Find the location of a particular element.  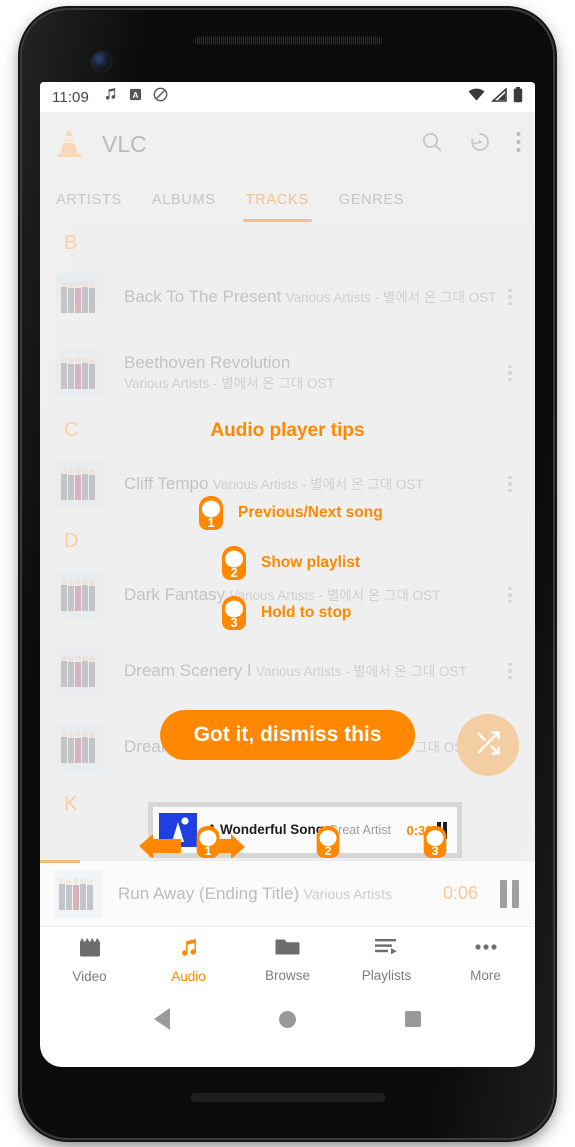

search-icon is located at coordinates (432, 144).